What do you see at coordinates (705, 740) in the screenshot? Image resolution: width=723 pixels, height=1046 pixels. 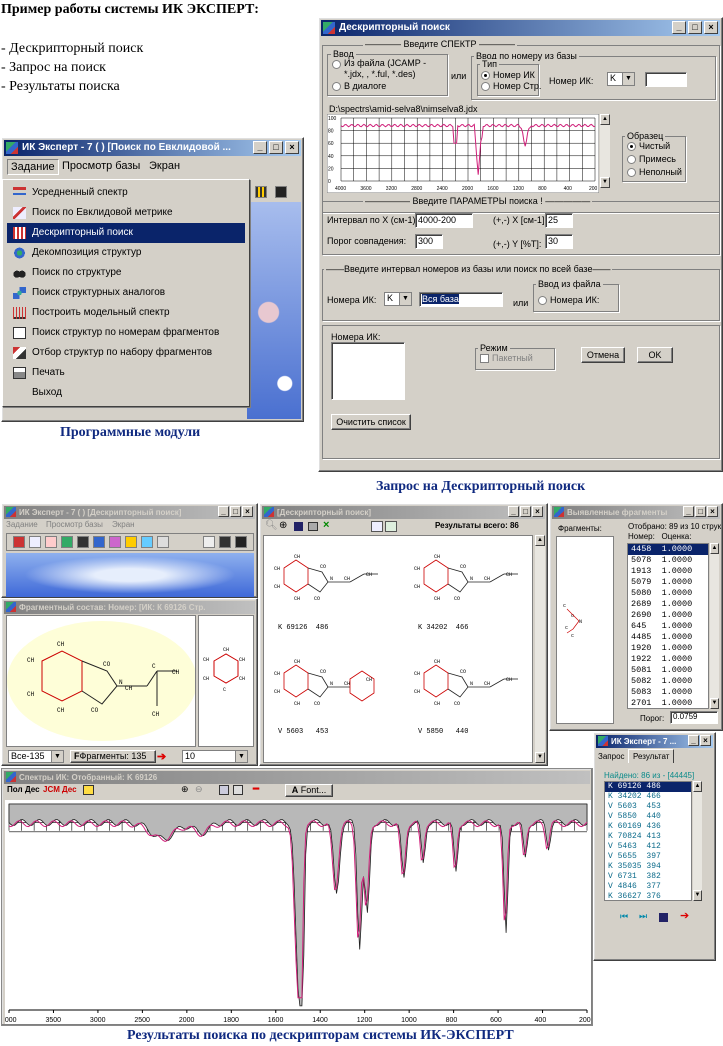 I see `mini-close-button: ×` at bounding box center [705, 740].